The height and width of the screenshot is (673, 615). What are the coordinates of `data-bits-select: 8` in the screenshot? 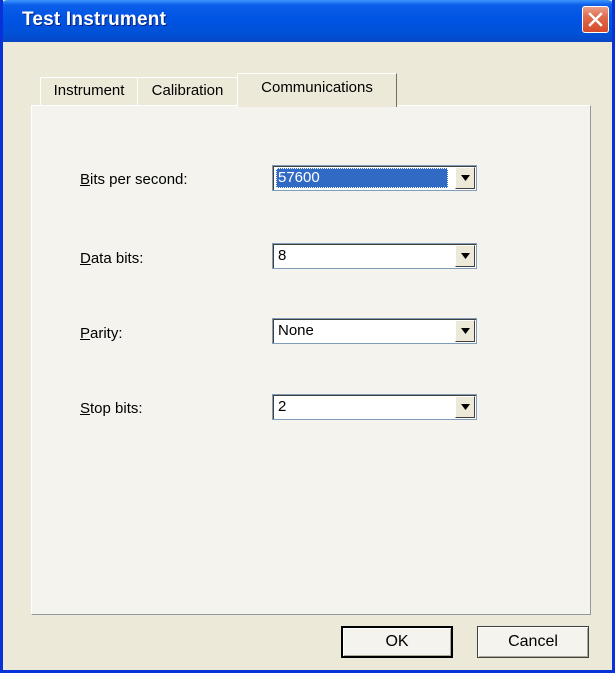 It's located at (374, 256).